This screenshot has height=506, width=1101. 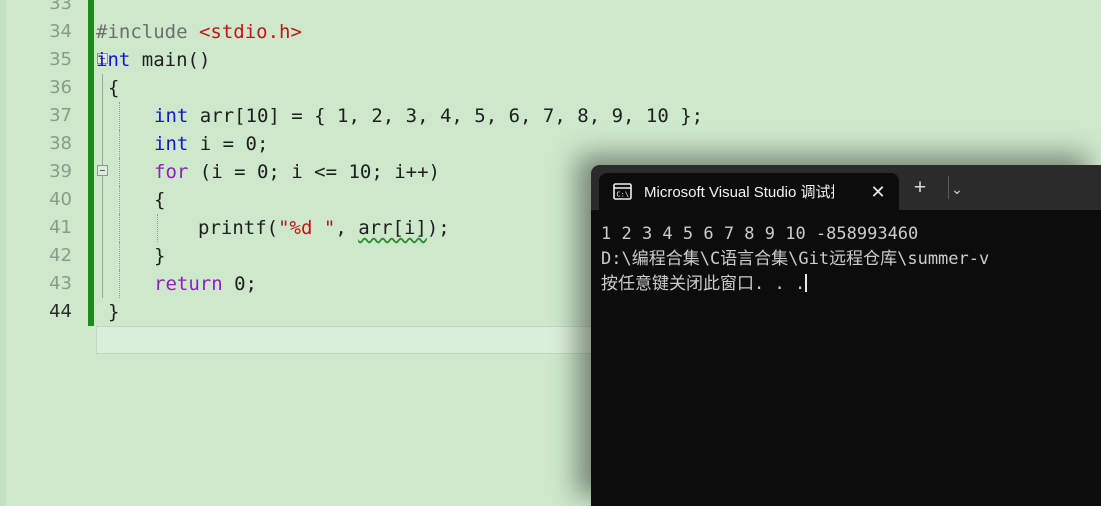 I want to click on line-number: 41, so click(x=60, y=227).